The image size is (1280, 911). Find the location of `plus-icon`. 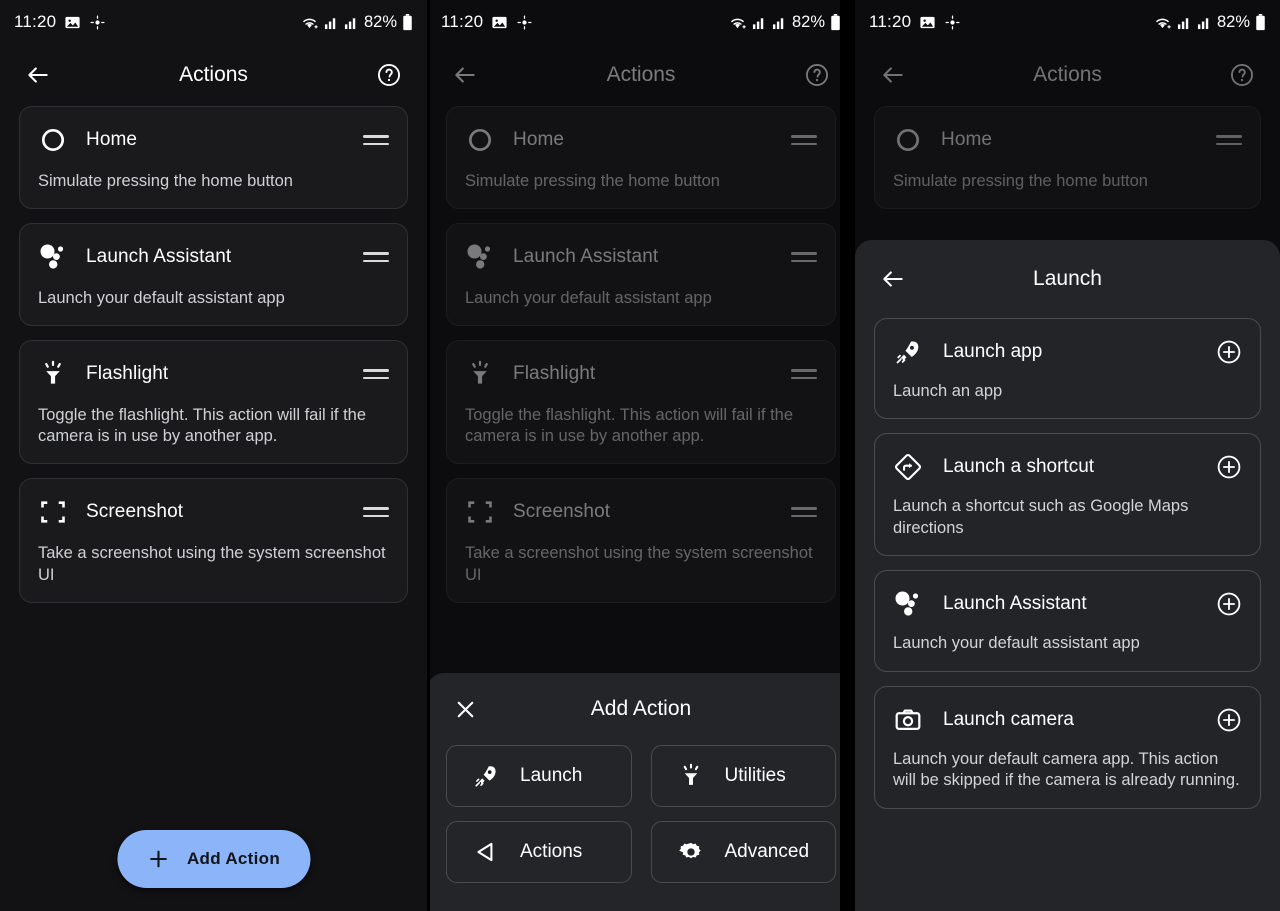

plus-icon is located at coordinates (158, 859).